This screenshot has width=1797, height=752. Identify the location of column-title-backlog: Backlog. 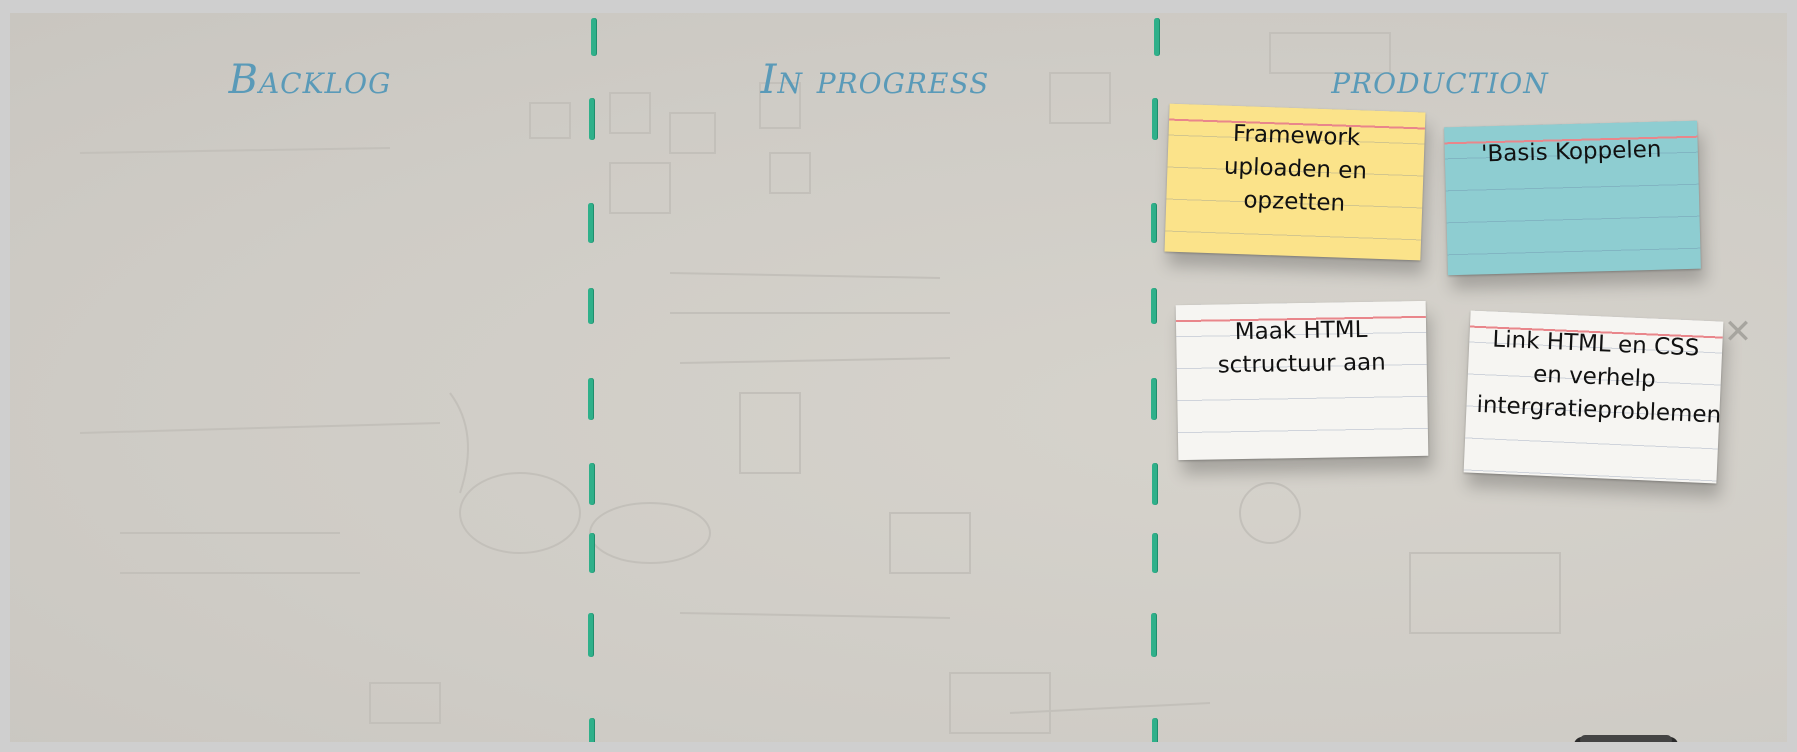
(310, 80).